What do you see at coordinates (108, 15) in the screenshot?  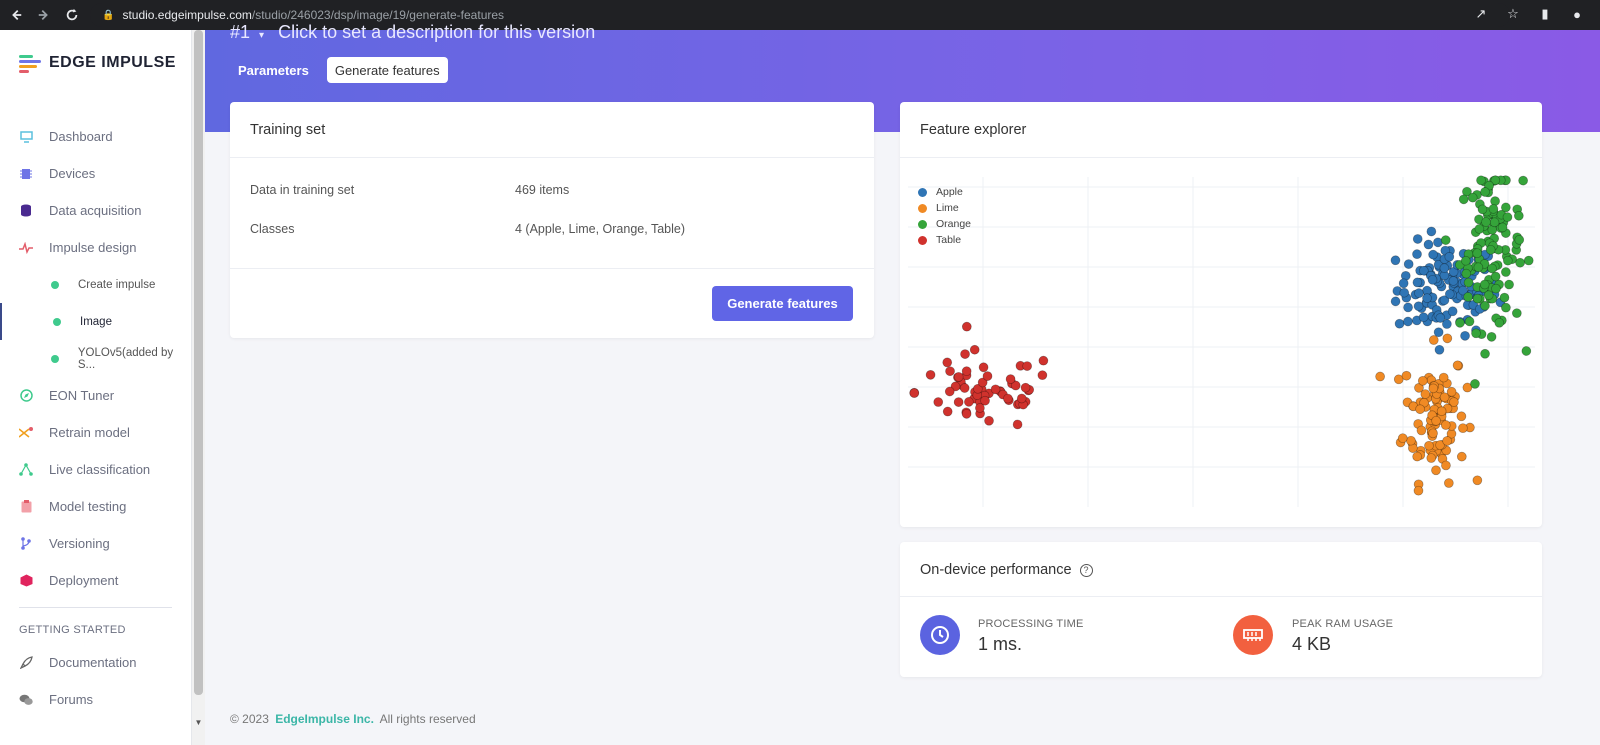 I see `lock-icon: 🔒` at bounding box center [108, 15].